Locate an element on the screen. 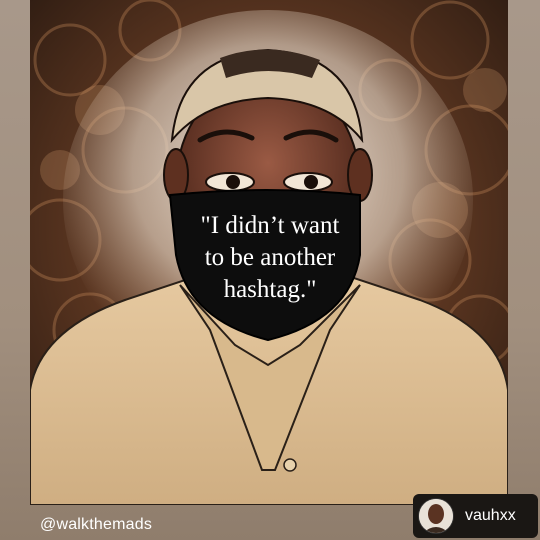 This screenshot has height=540, width=540. mask-quote: "I didn’t want to be another hashtag." is located at coordinates (270, 258).